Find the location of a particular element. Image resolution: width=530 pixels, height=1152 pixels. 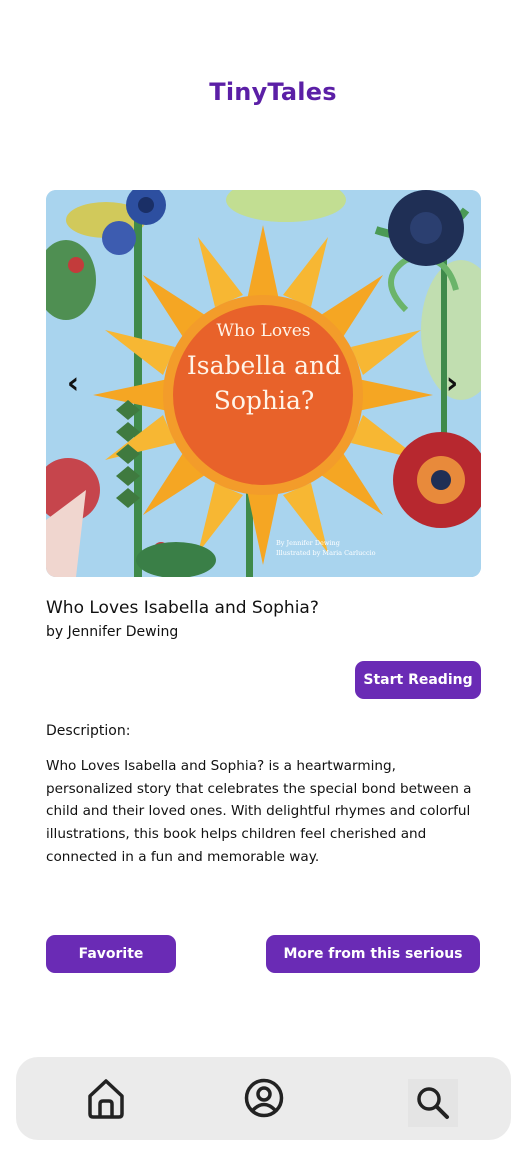

nav-profile-button is located at coordinates (264, 1098).